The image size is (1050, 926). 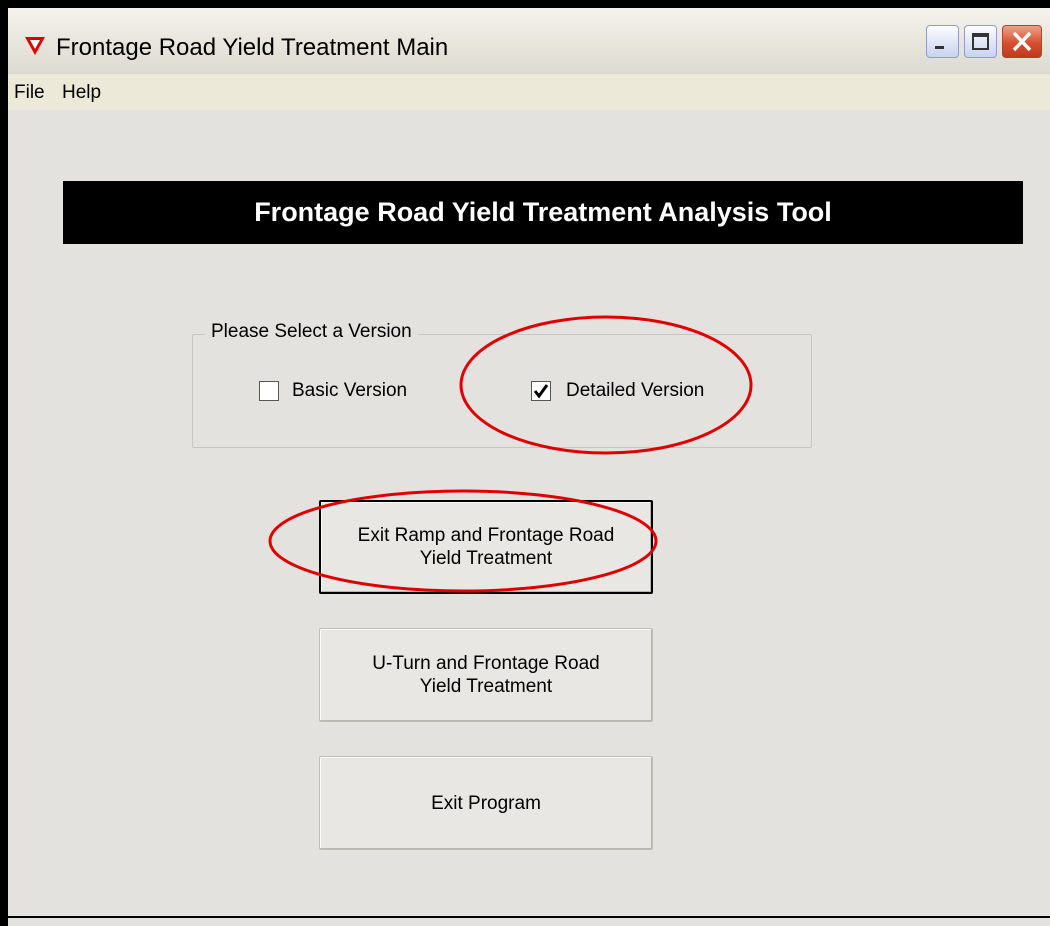 I want to click on close-button, so click(x=1022, y=41).